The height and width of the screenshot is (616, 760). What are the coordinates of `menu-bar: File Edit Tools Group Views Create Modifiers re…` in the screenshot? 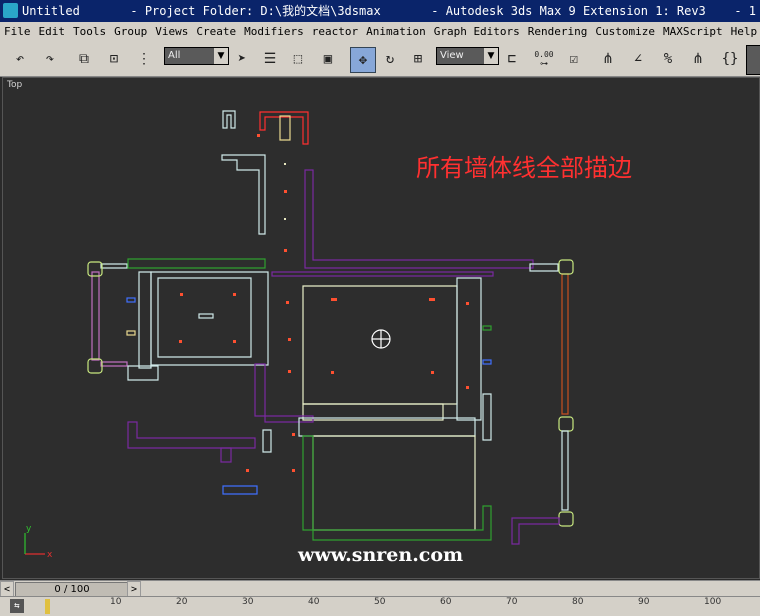 It's located at (380, 32).